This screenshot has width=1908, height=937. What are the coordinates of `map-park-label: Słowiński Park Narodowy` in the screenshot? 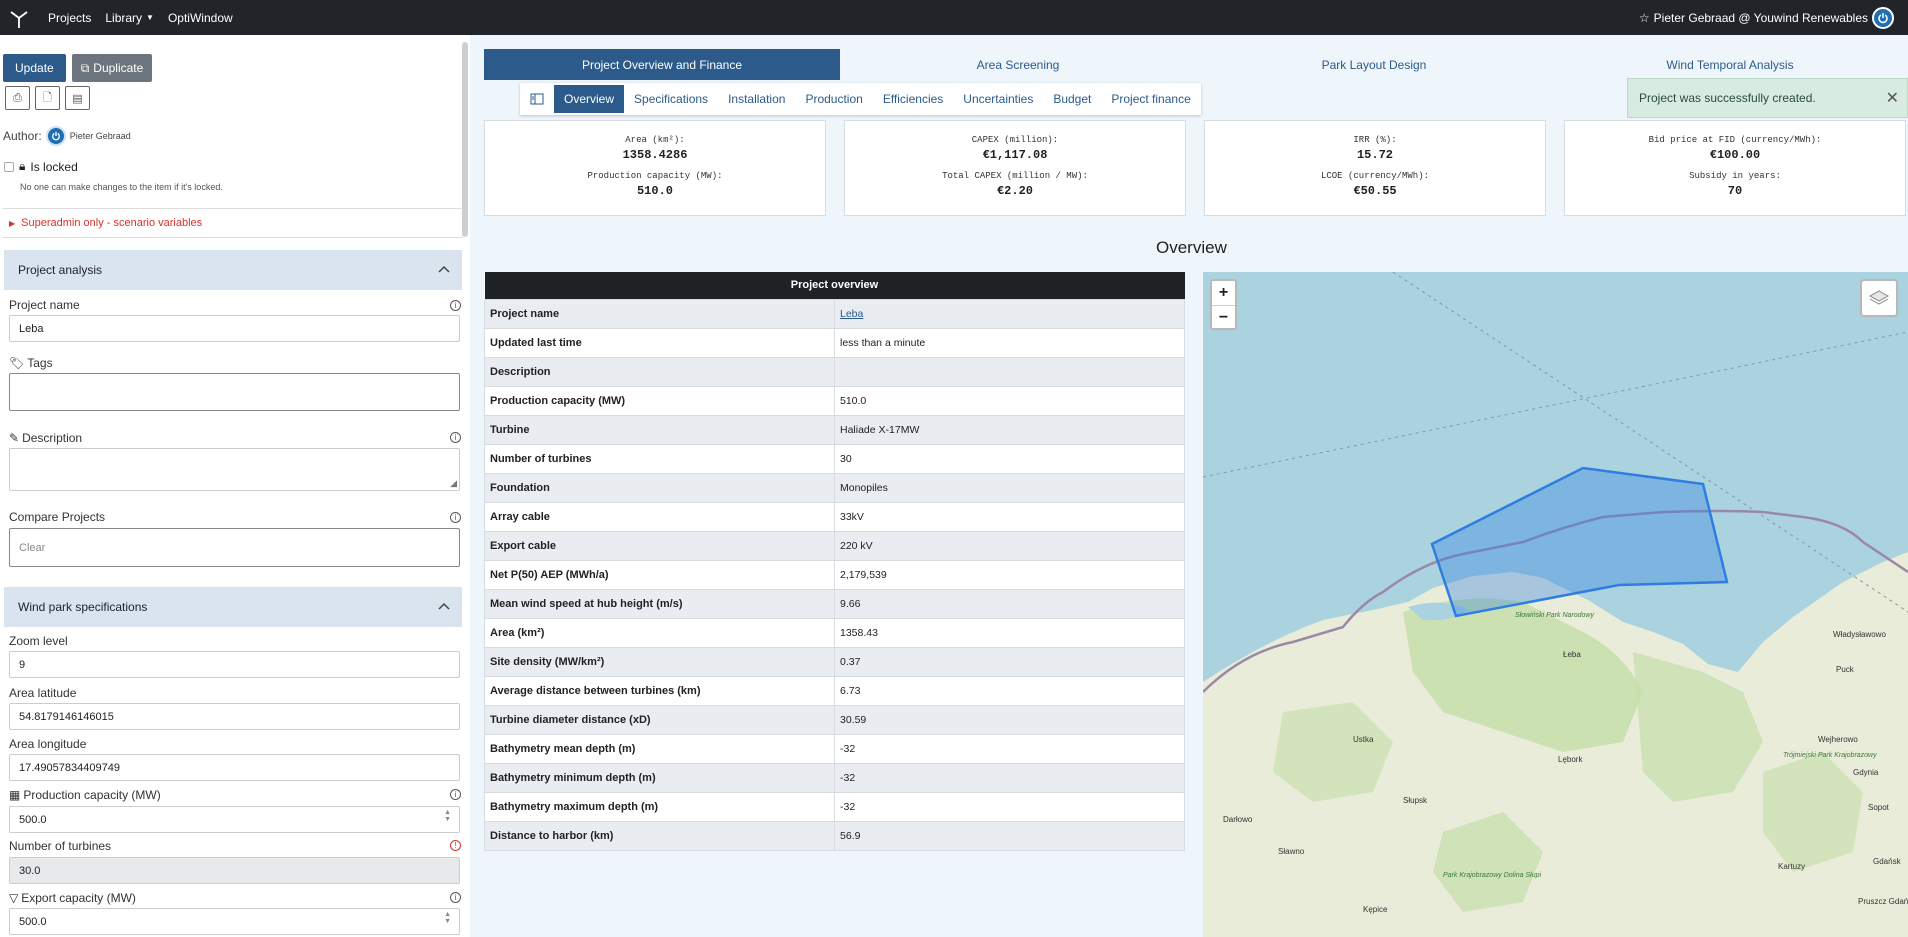 It's located at (1554, 615).